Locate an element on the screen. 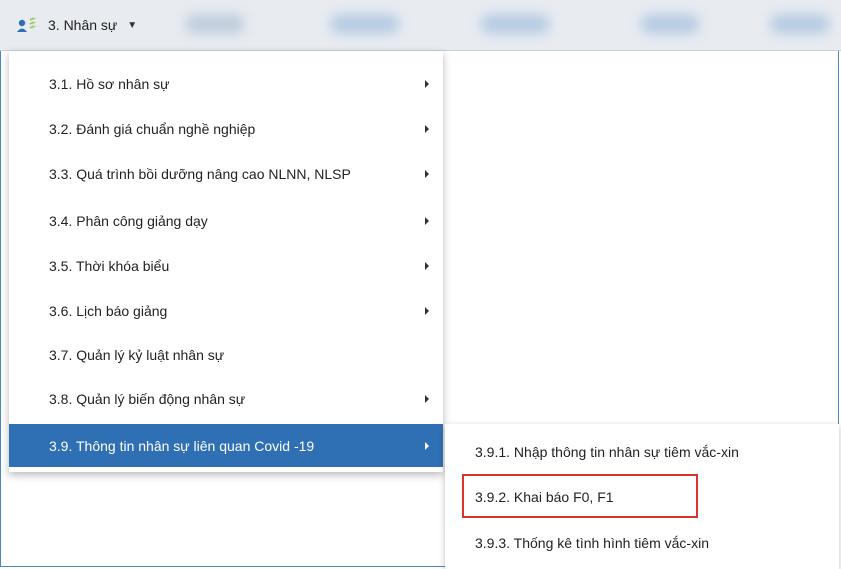  menu-item-label: 3.4. Phân công giảng dạy is located at coordinates (128, 220).